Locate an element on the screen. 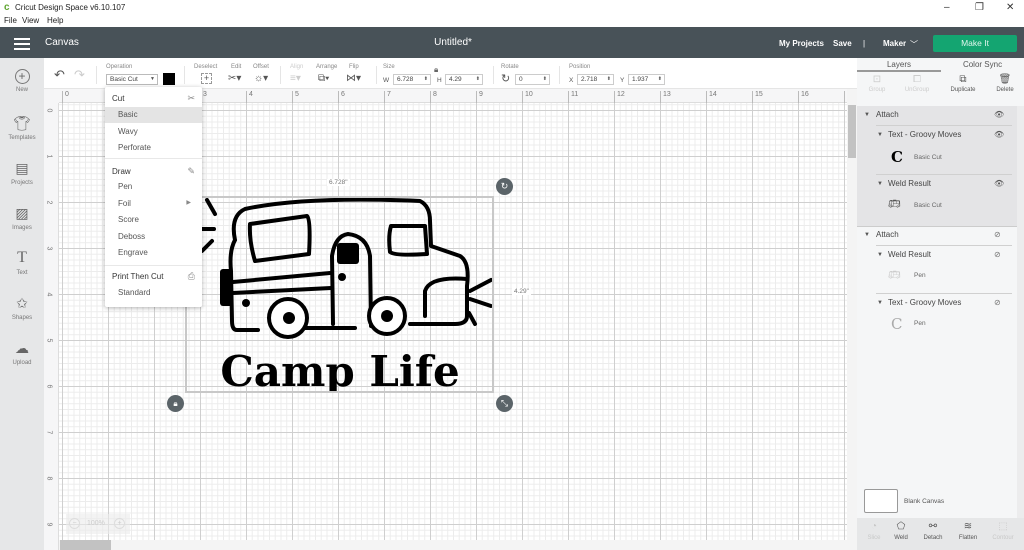 Image resolution: width=1024 pixels, height=550 pixels. menu-item-perforate: Perforate is located at coordinates (153, 148).